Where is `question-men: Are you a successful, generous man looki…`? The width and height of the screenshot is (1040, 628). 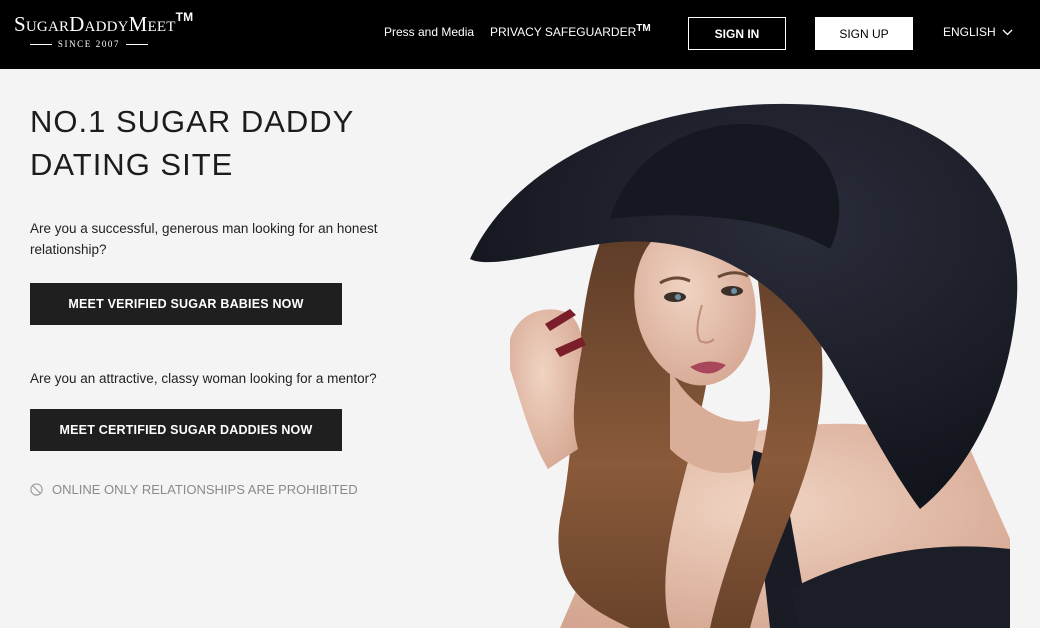 question-men: Are you a successful, generous man looki… is located at coordinates (204, 239).